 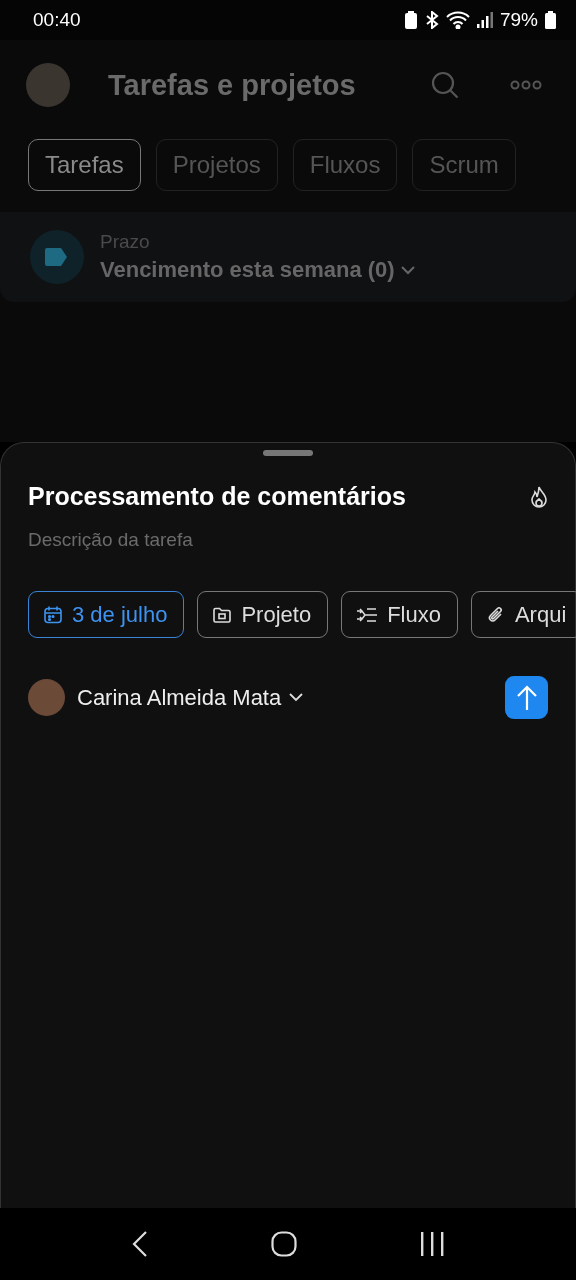 I want to click on chip: Arqui, so click(x=523, y=614).